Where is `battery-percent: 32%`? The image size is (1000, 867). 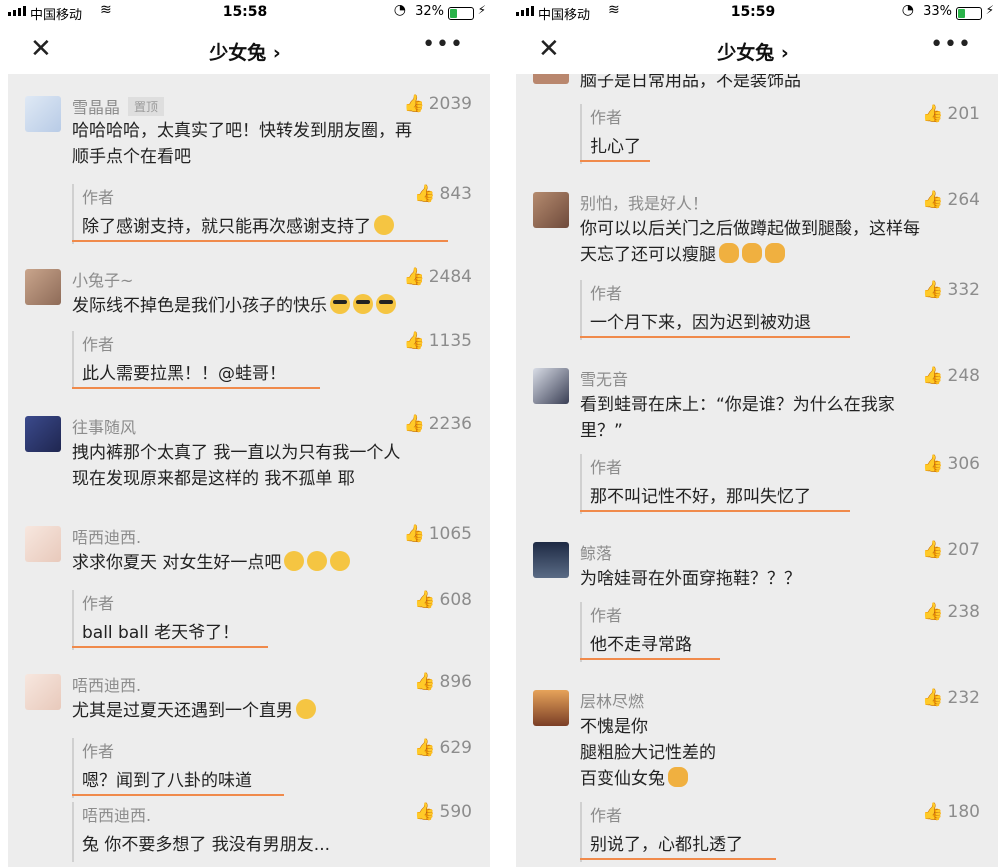 battery-percent: 32% is located at coordinates (429, 11).